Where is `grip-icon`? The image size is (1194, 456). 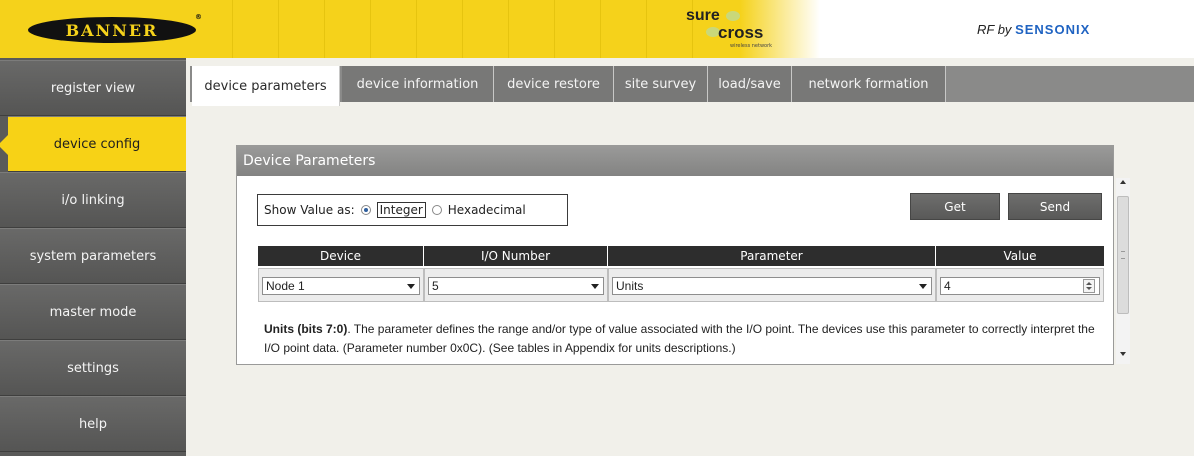
grip-icon is located at coordinates (1123, 255).